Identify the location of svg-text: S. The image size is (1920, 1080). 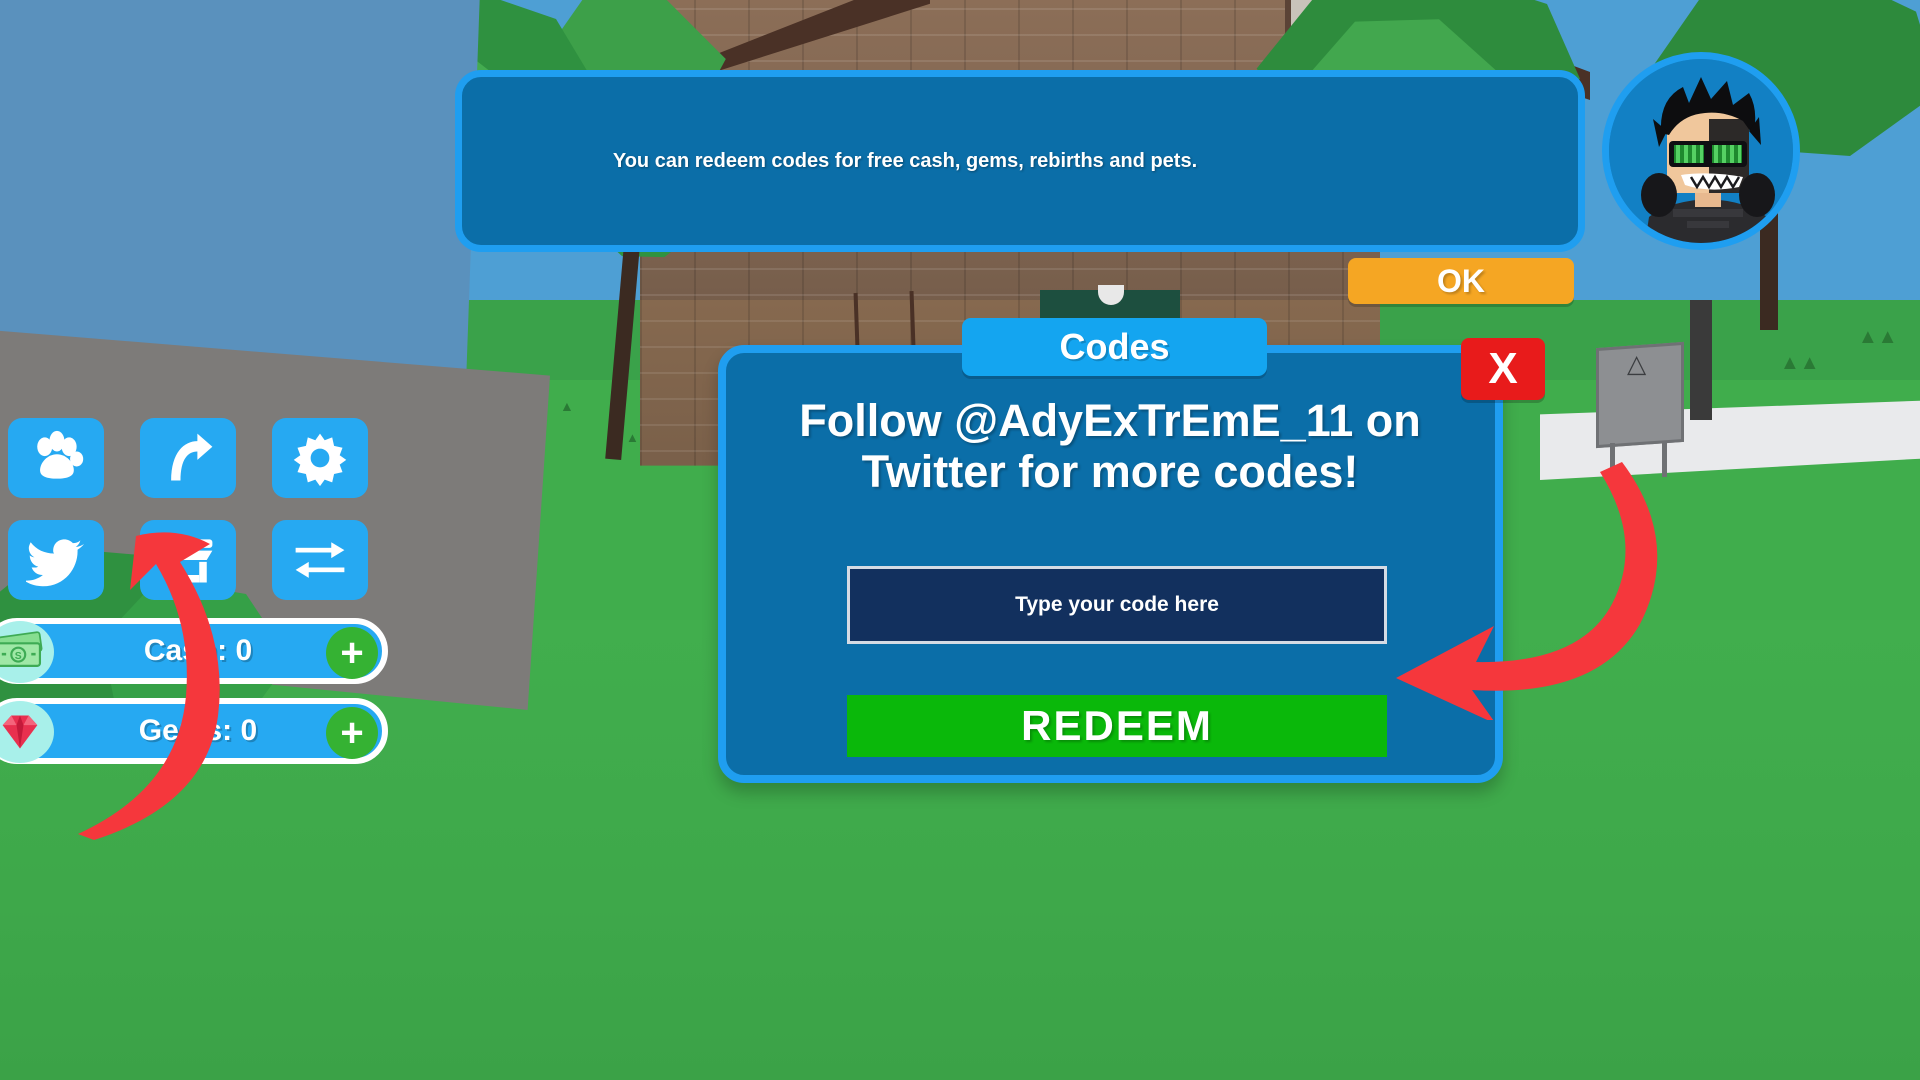
(18, 656).